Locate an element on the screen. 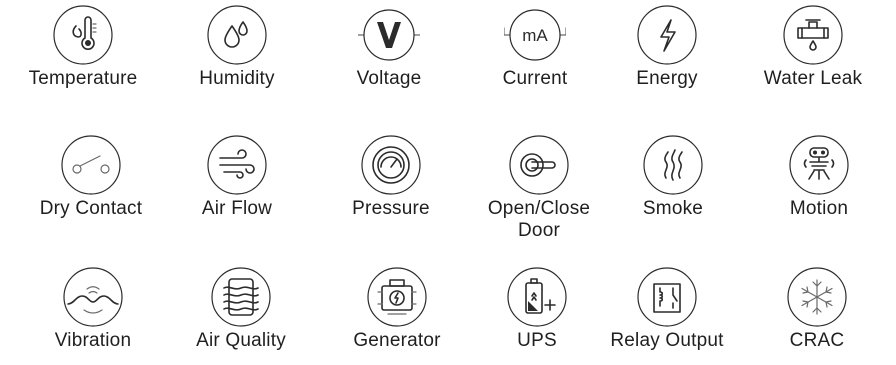 The width and height of the screenshot is (896, 365). sensor-item-pressure: Pressure is located at coordinates (391, 177).